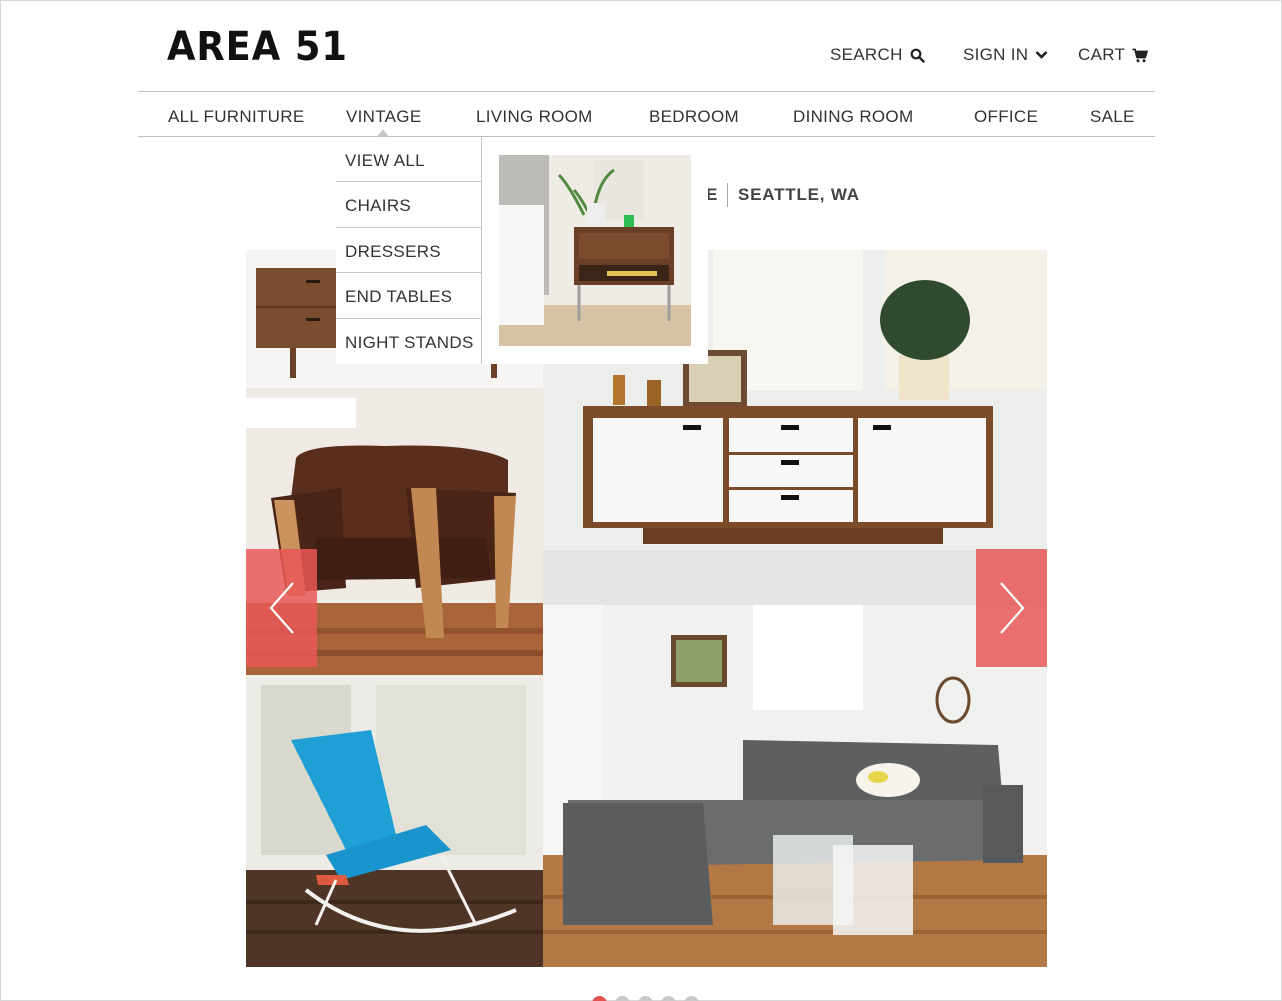 This screenshot has height=1001, width=1282. Describe the element at coordinates (408, 341) in the screenshot. I see `dropdown-item-night-stands: NIGHT STANDS` at that location.